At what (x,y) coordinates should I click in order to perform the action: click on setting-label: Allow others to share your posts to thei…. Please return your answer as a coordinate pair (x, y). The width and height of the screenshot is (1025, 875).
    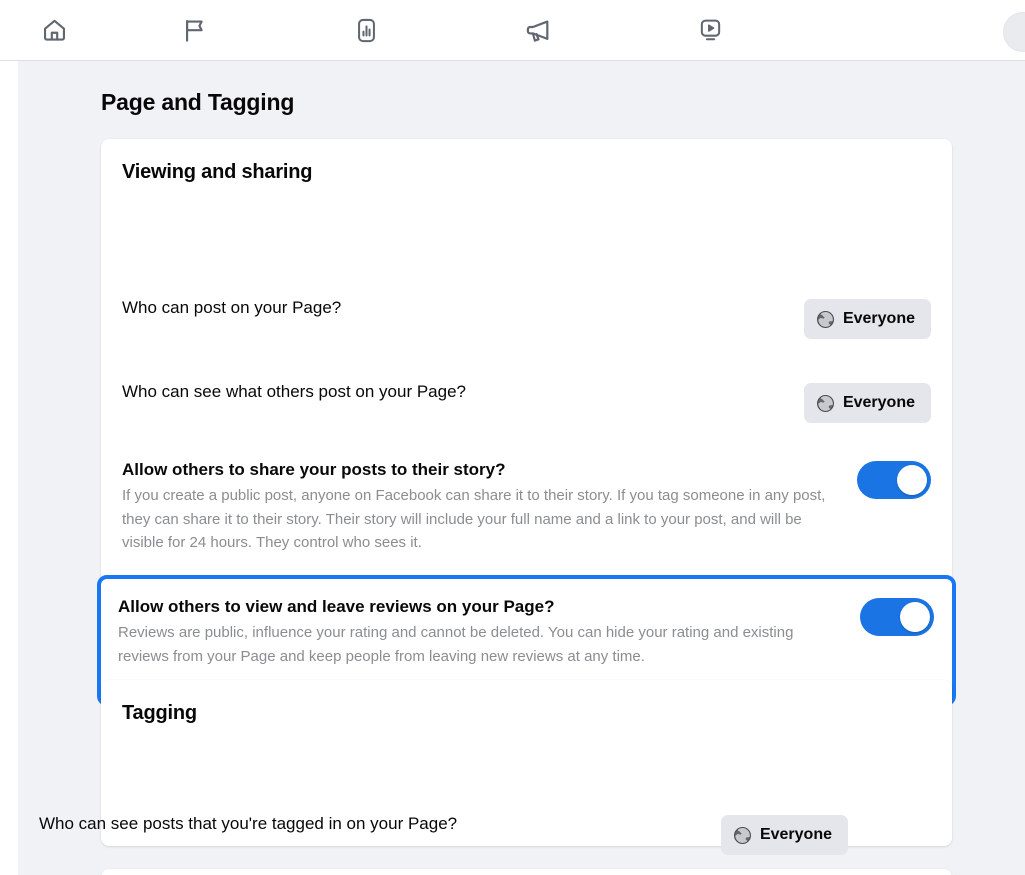
    Looking at the image, I should click on (314, 469).